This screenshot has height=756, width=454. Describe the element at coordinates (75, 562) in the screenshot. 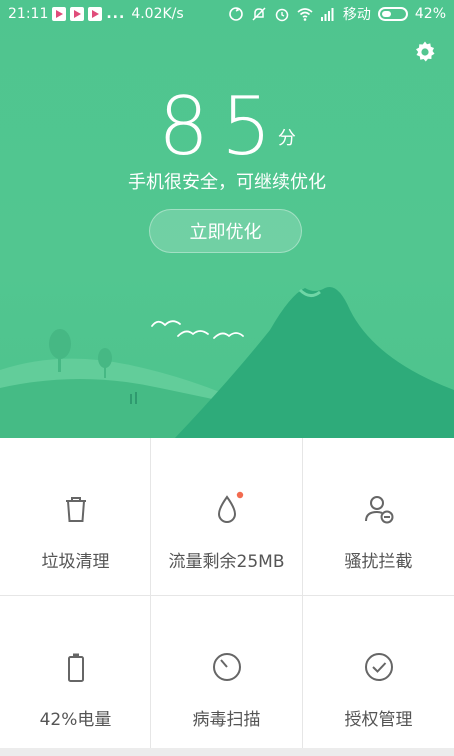

I see `tool-label: 垃圾清理` at that location.